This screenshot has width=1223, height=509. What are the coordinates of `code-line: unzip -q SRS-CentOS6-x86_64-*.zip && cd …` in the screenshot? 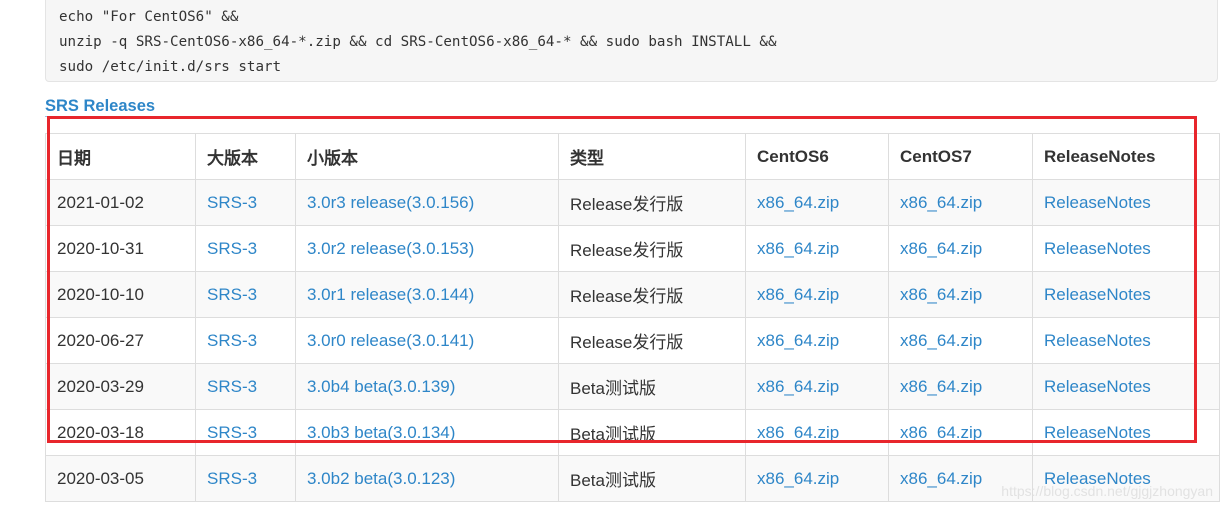 It's located at (418, 42).